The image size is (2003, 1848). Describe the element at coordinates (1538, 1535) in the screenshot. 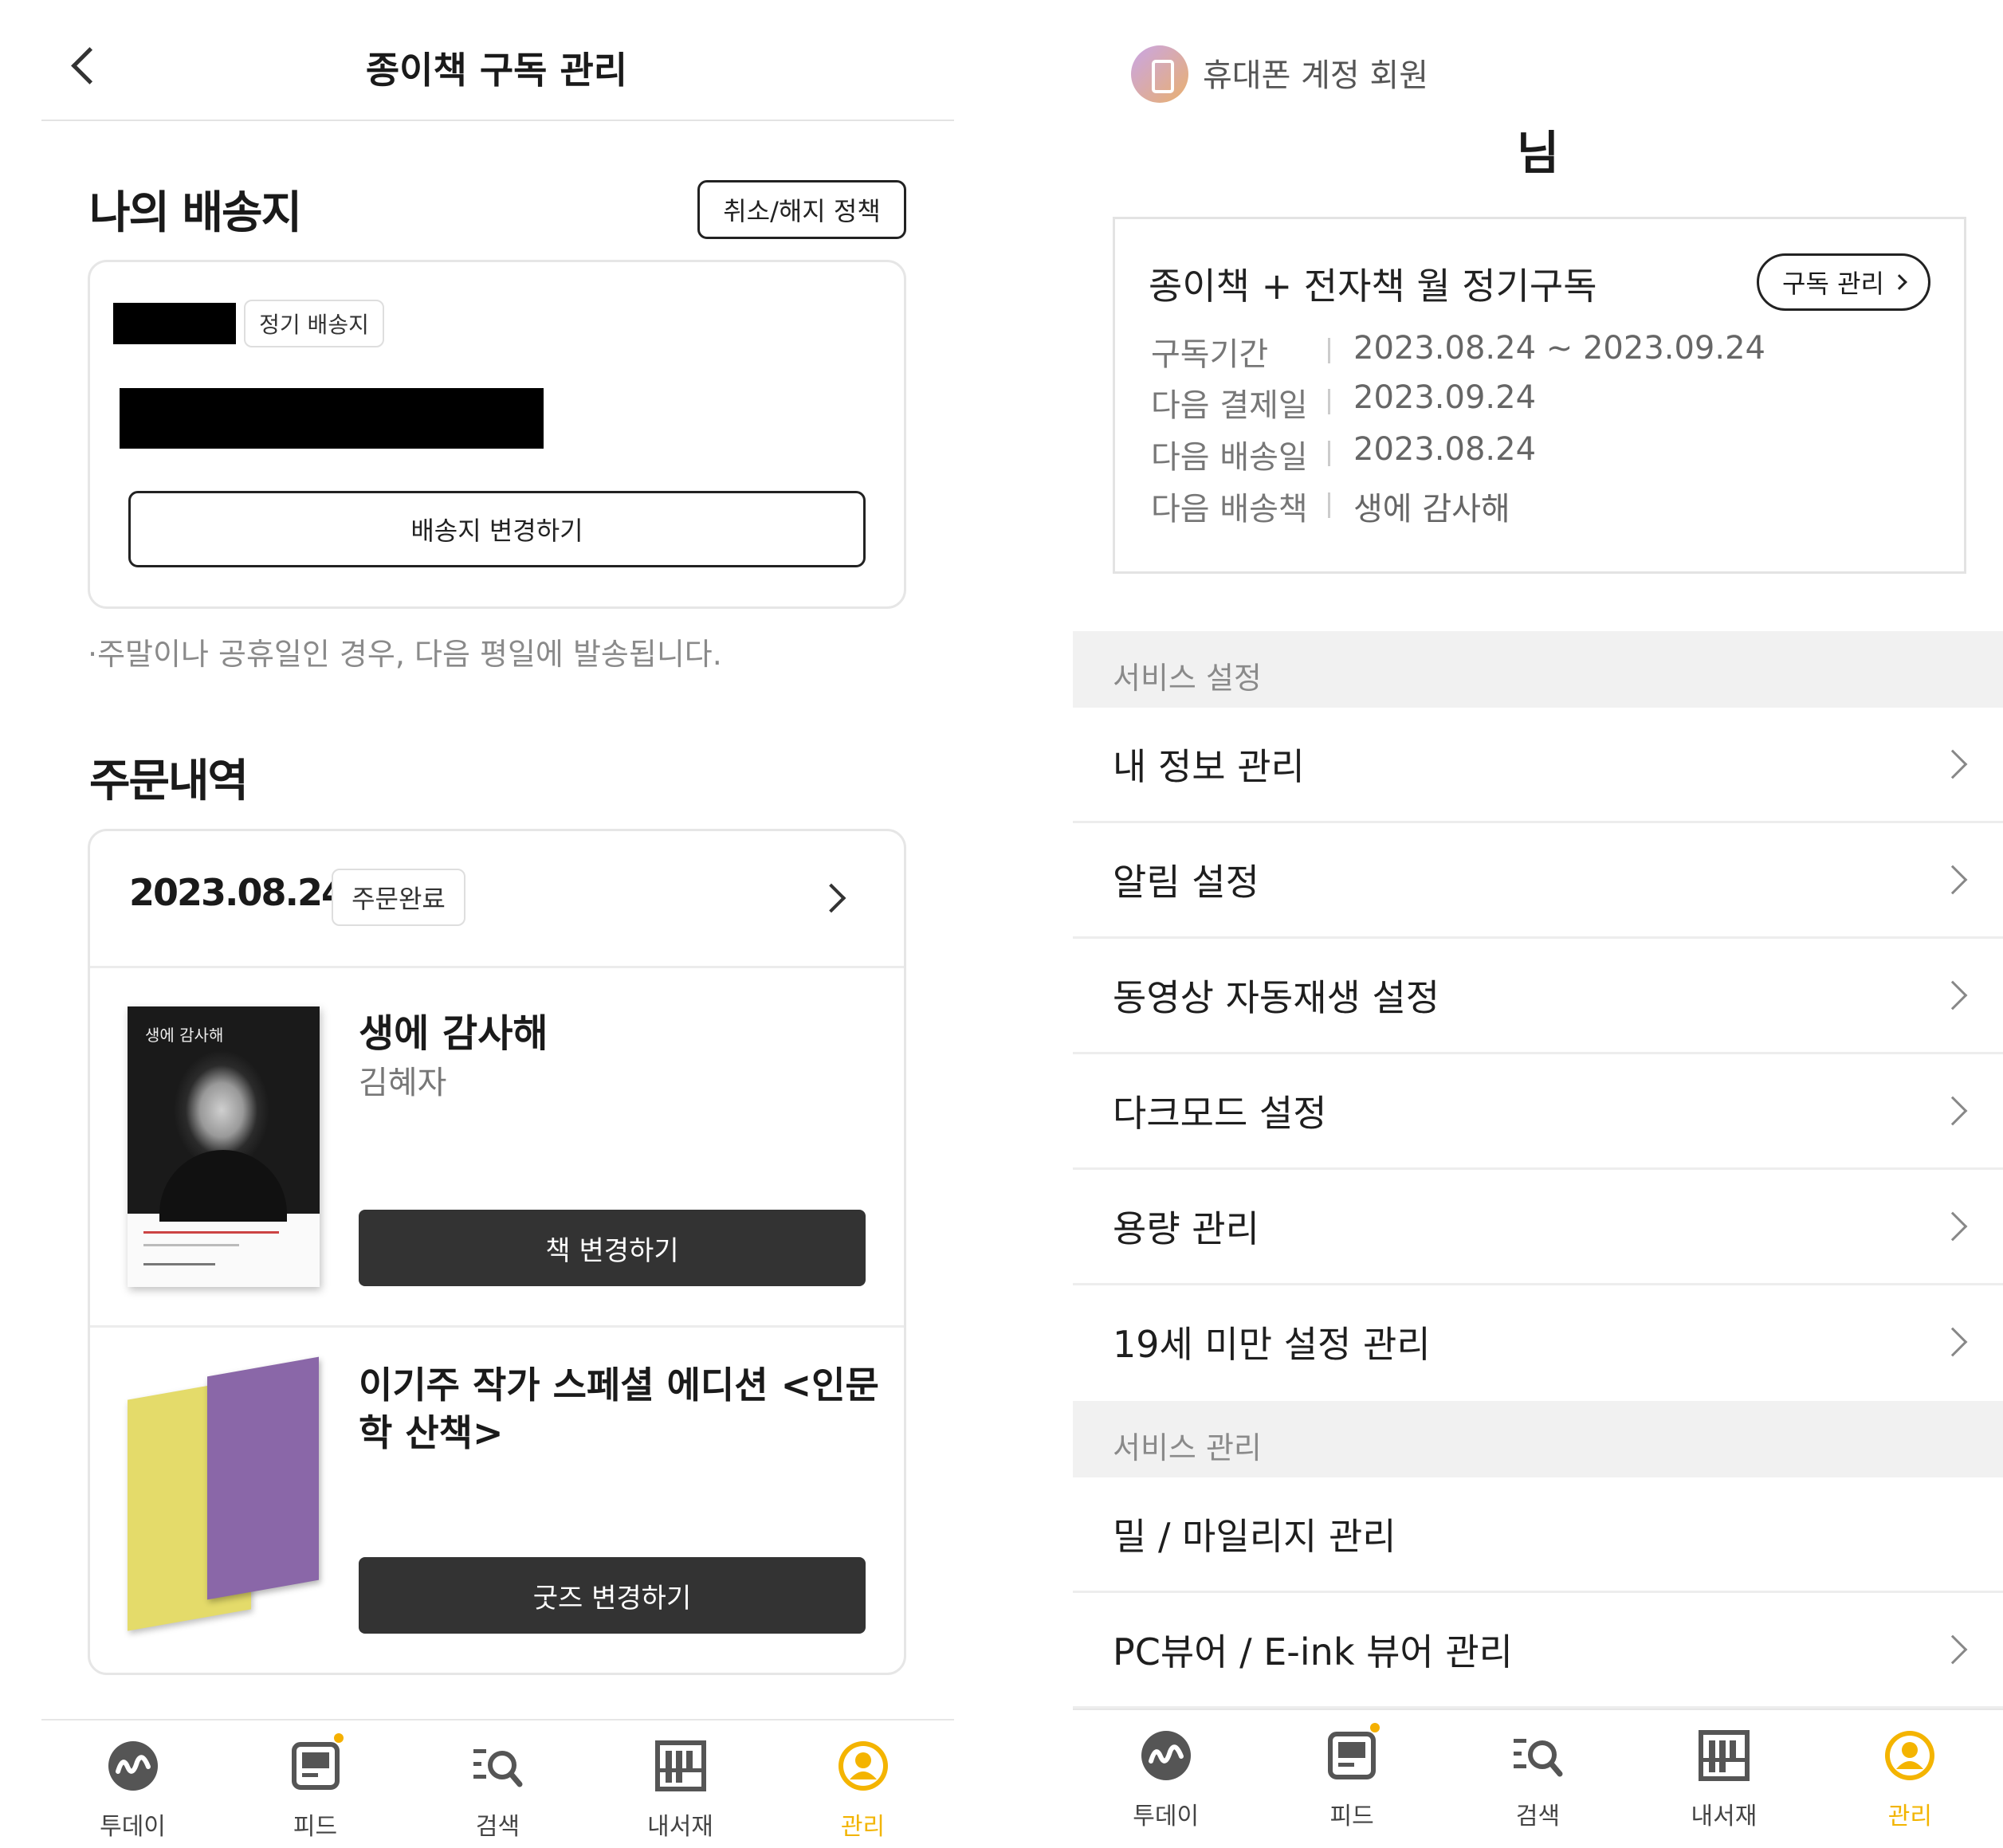

I see `menu-mileage: 밀 / 마일리지 관리` at that location.